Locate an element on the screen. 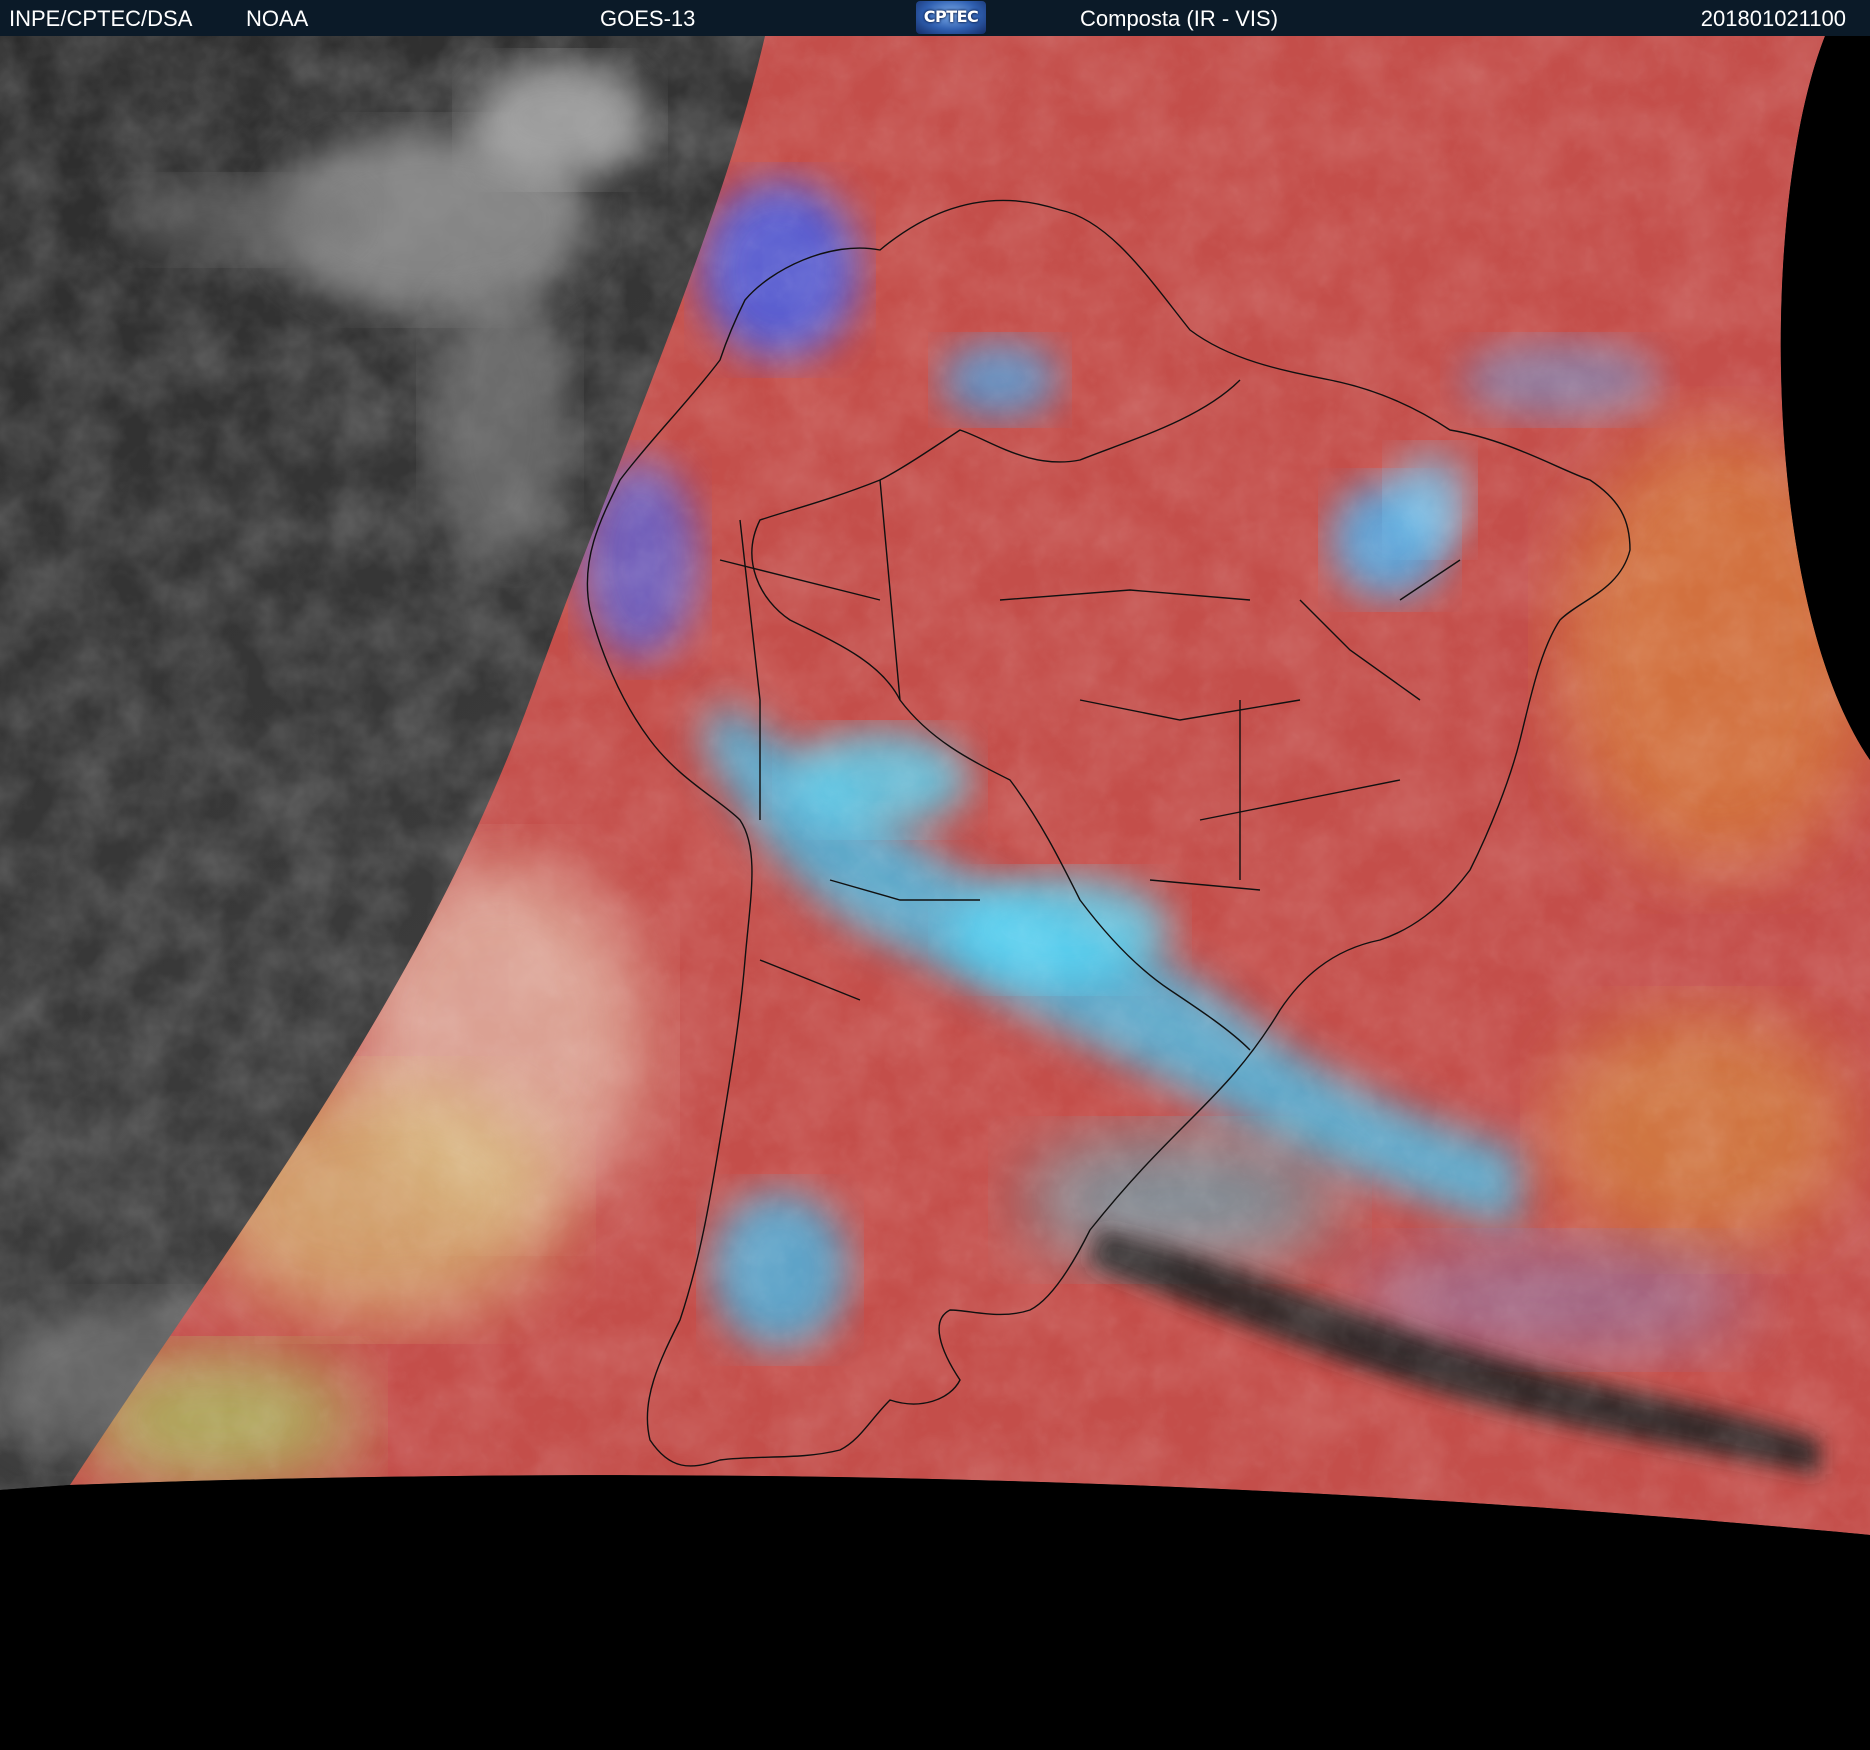 The width and height of the screenshot is (1870, 1750). cptec-logo: CPTEC is located at coordinates (951, 17).